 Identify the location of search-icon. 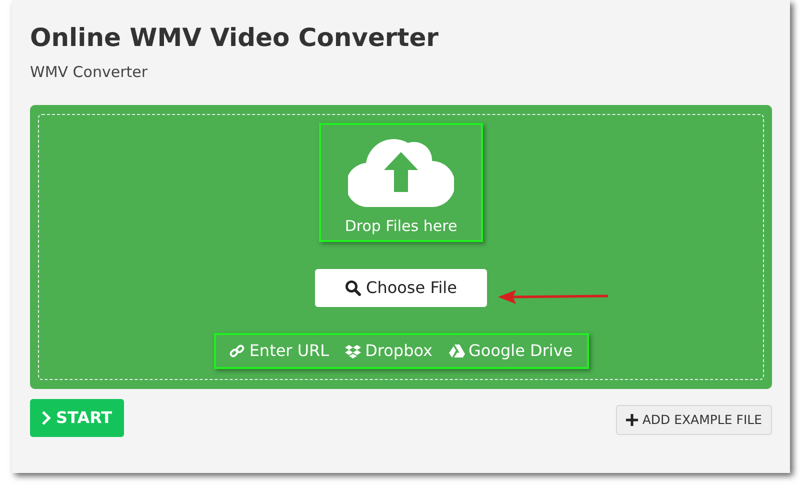
(353, 288).